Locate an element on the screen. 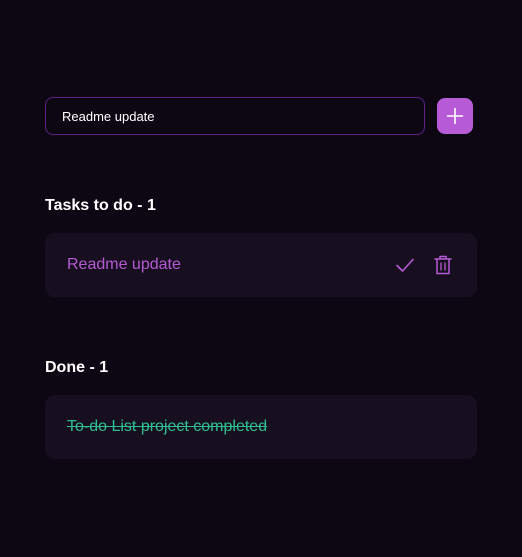 Image resolution: width=522 pixels, height=557 pixels. todo-task-label: Readme update is located at coordinates (124, 264).